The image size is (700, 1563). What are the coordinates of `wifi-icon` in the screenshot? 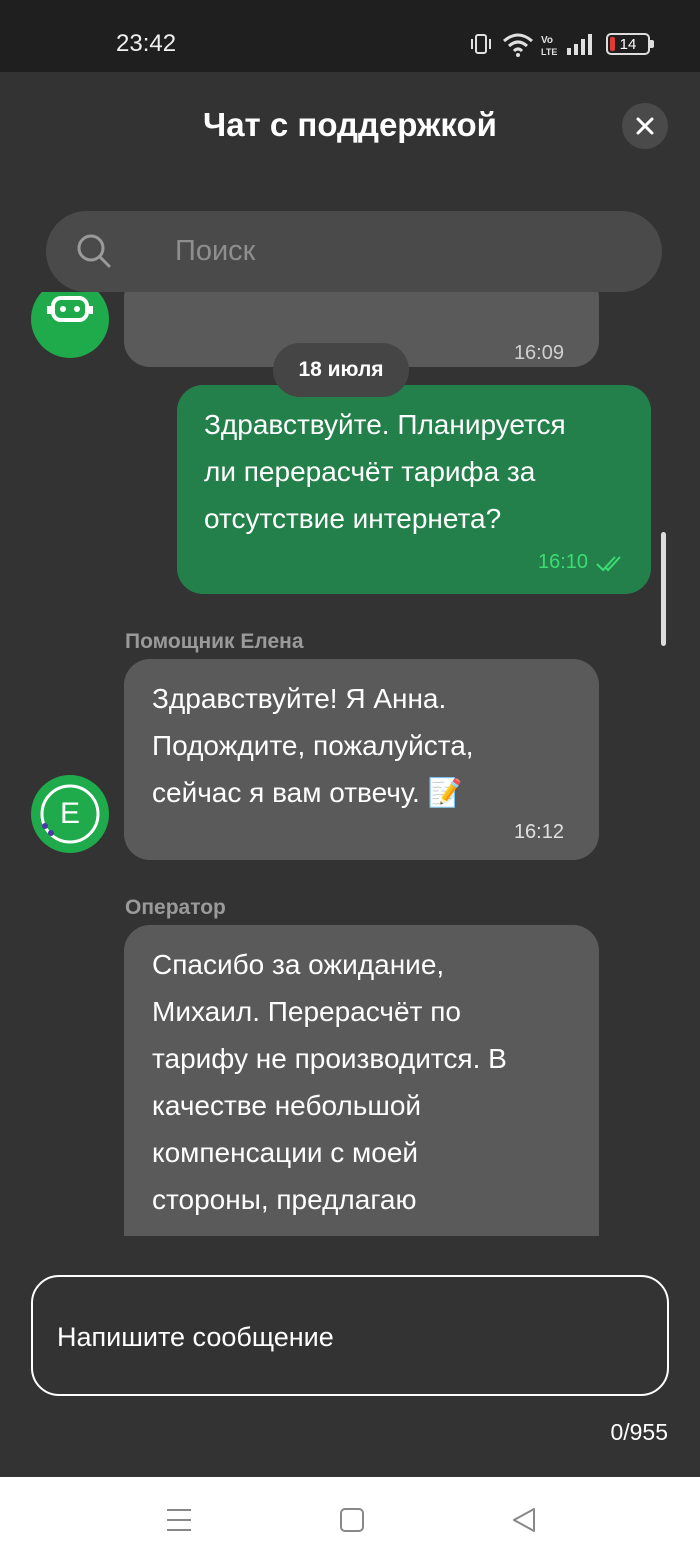 It's located at (518, 45).